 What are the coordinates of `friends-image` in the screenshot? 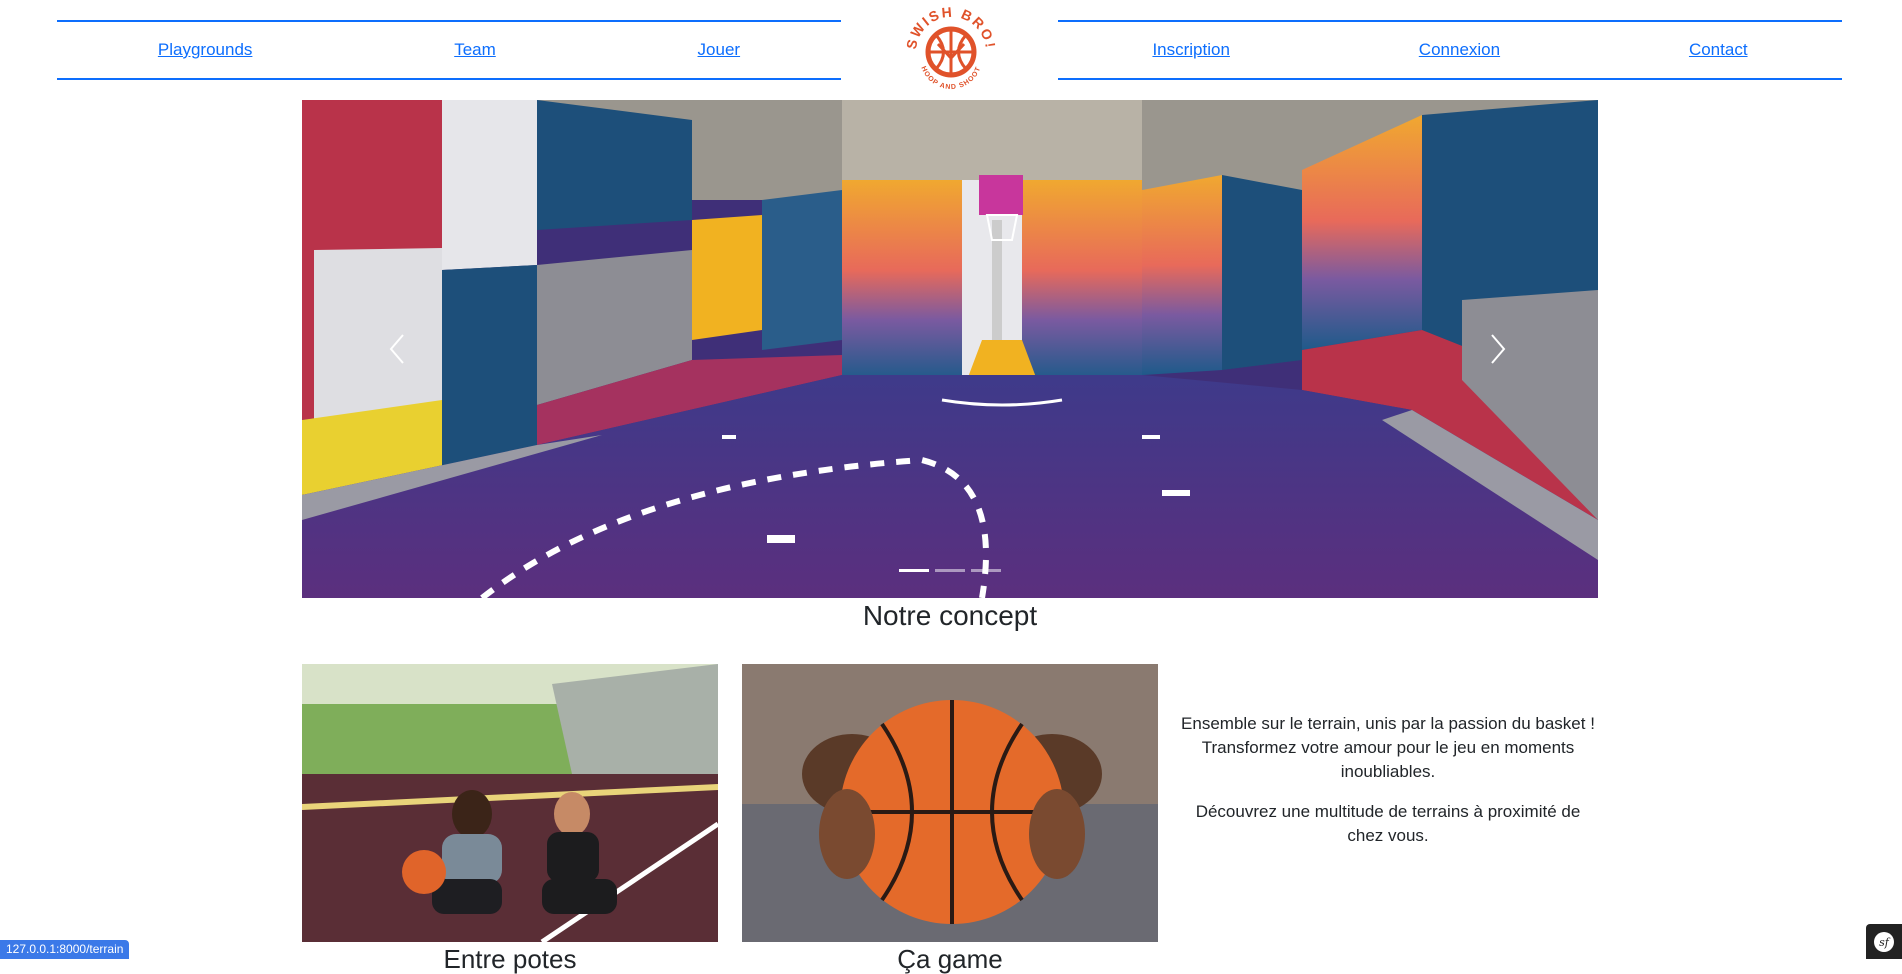 It's located at (510, 803).